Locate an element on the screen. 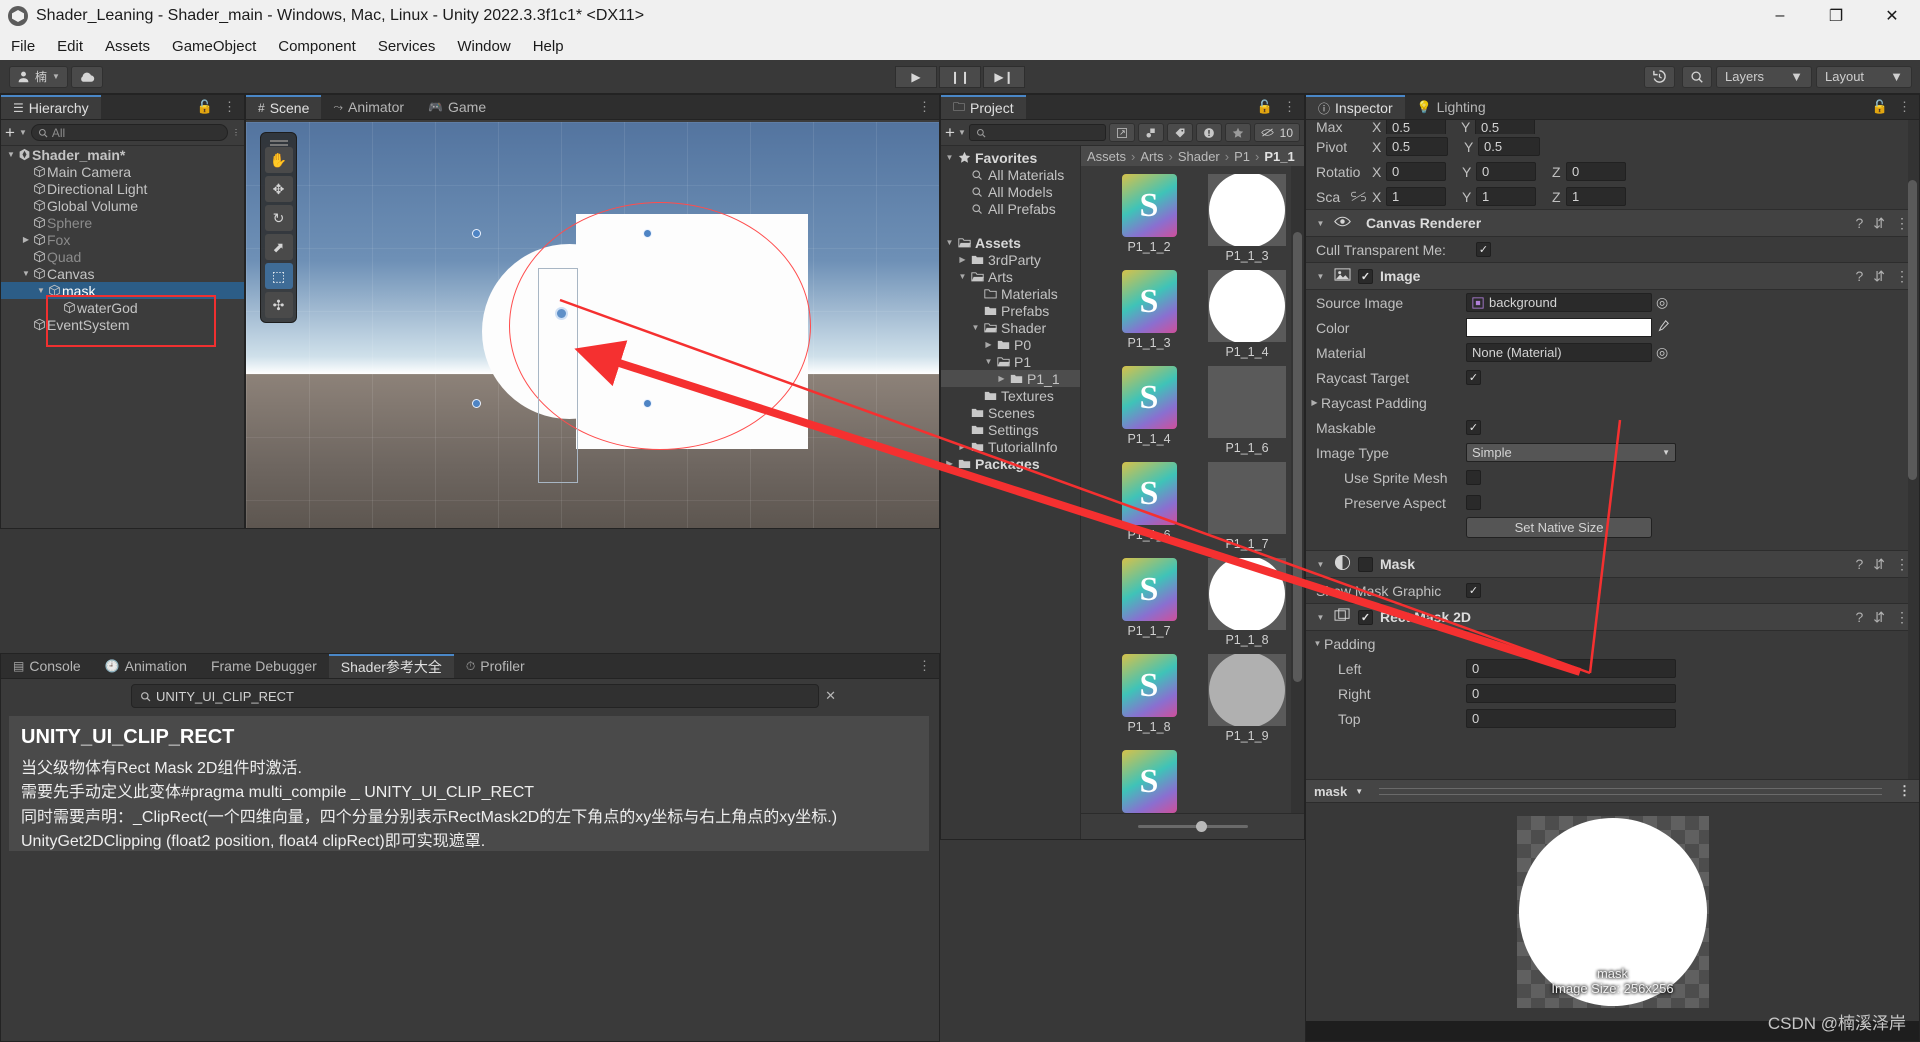 This screenshot has height=1042, width=1920. max-x-field: 0.5 is located at coordinates (1416, 127).